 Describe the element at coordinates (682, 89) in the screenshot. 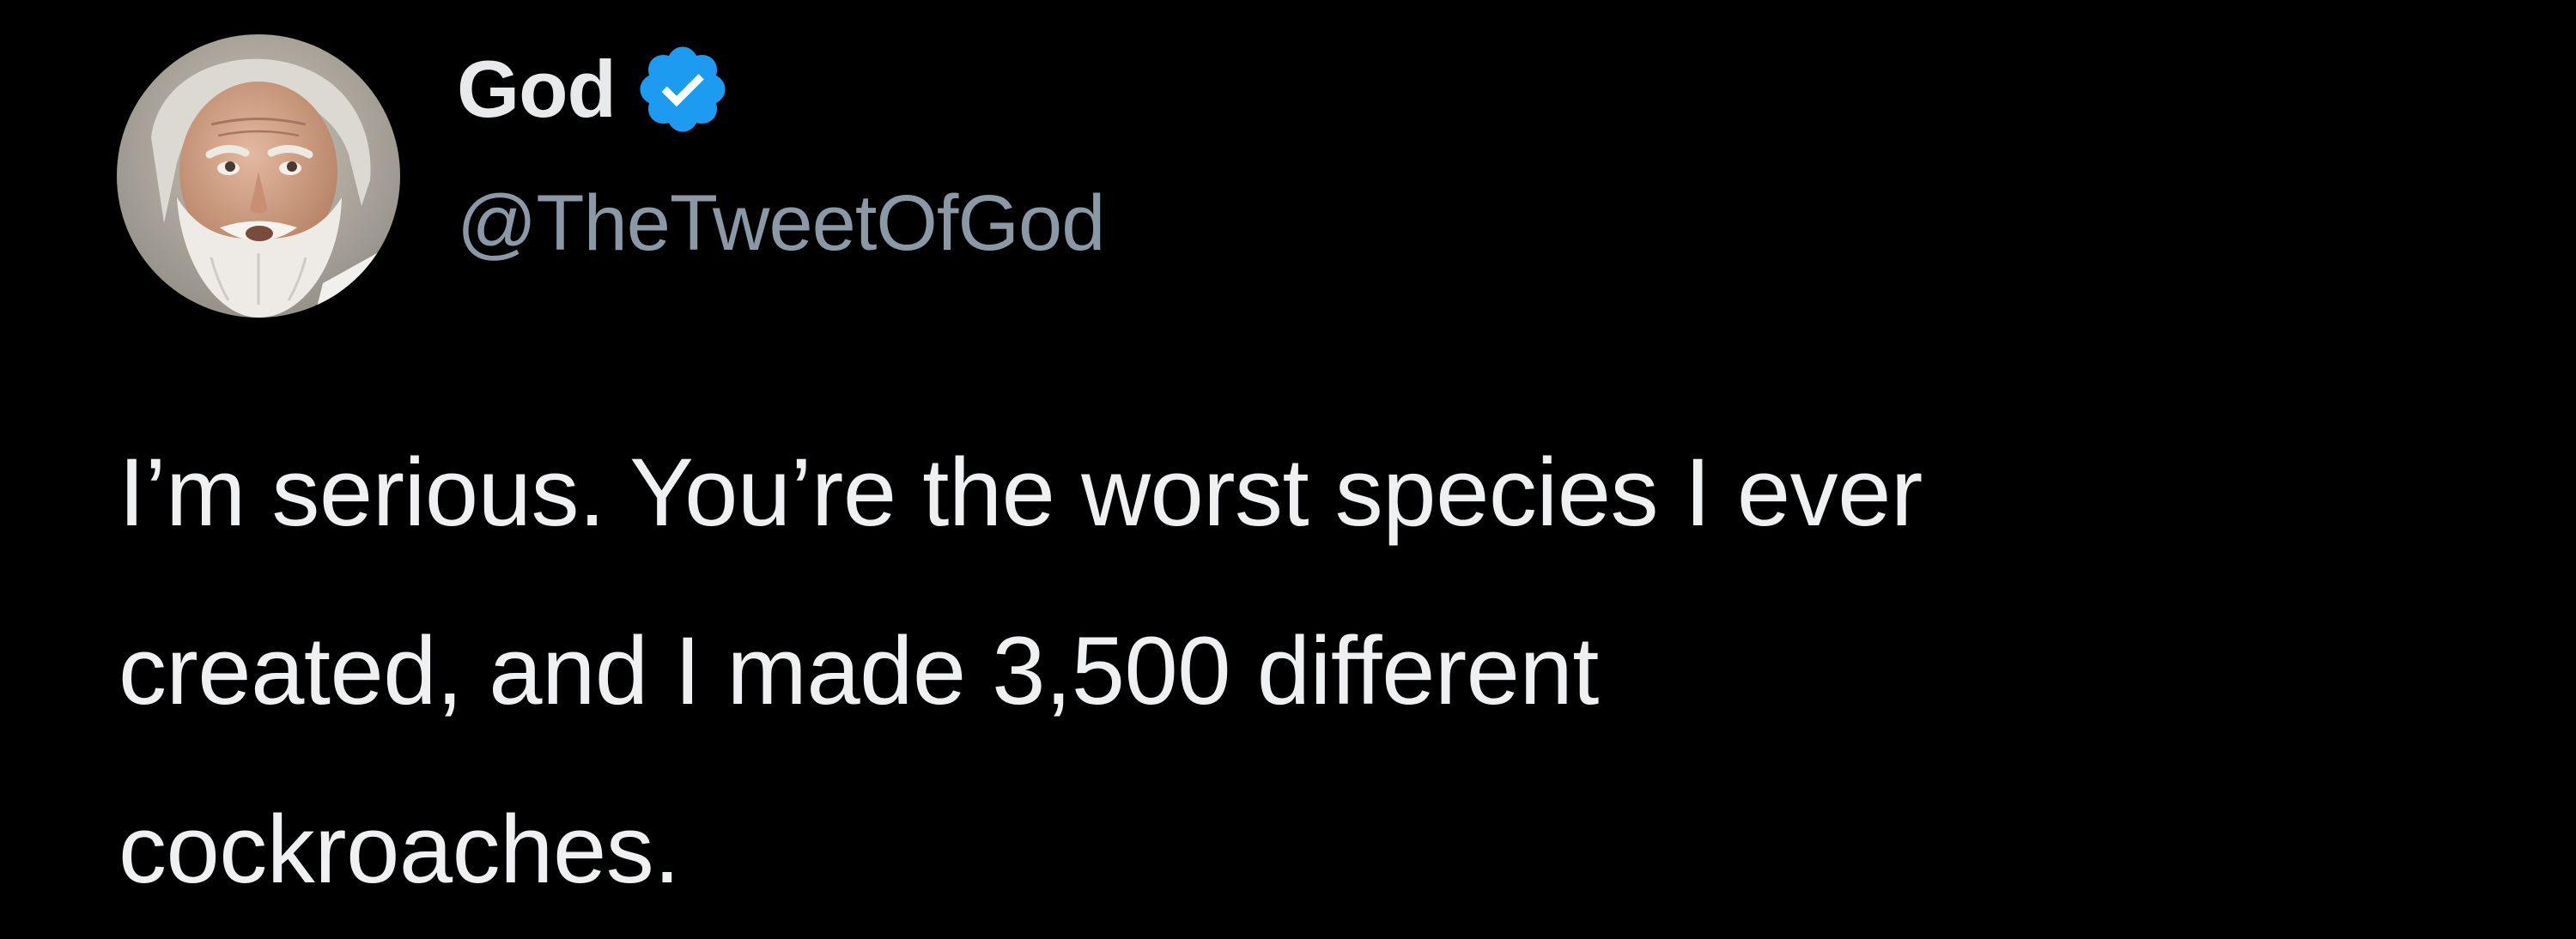

I see `verified-badge-icon` at that location.